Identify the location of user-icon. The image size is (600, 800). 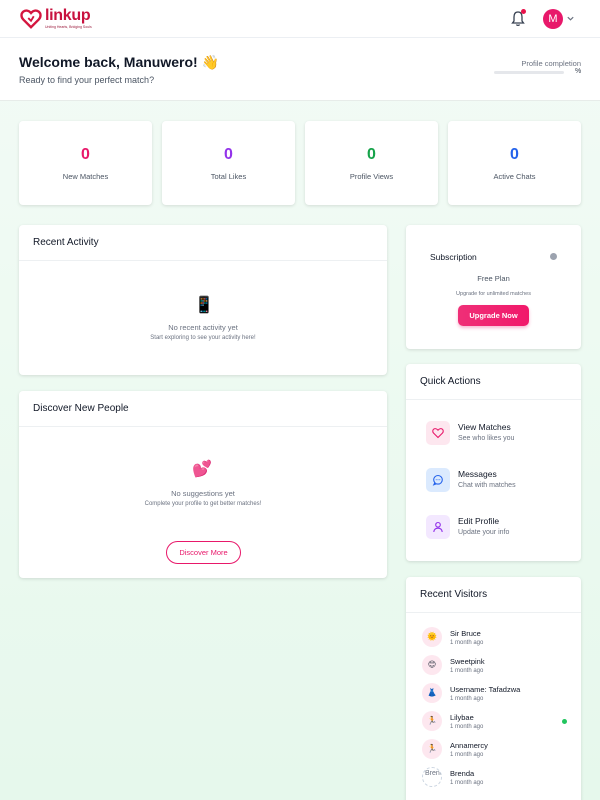
(438, 527).